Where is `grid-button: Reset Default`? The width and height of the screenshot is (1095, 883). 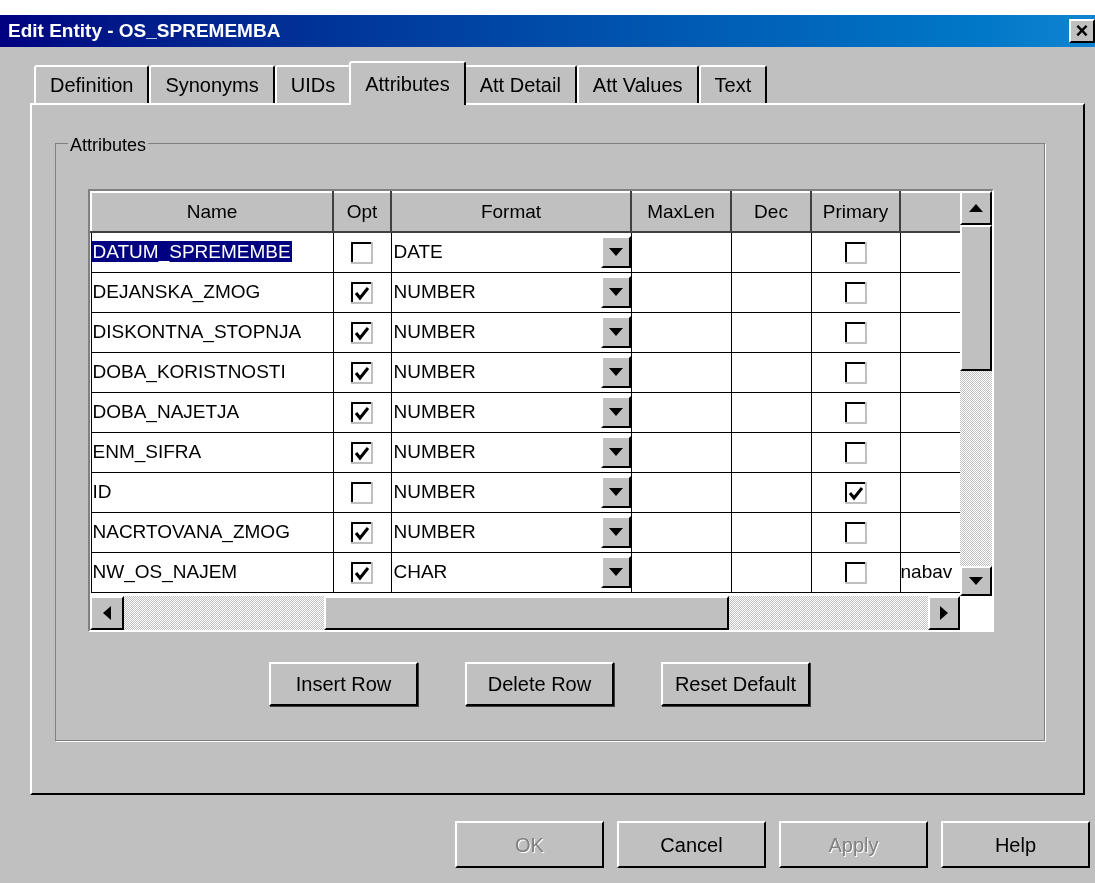
grid-button: Reset Default is located at coordinates (735, 684).